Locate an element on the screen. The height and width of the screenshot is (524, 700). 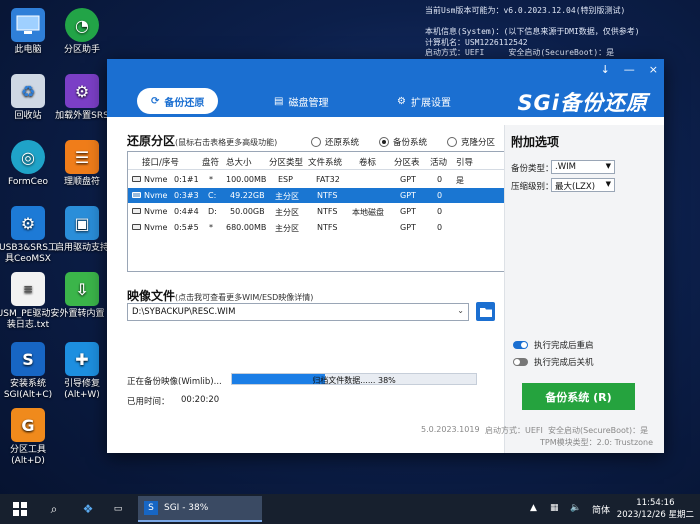
tab-disk-manage: ▤ 磁盘管理 is located at coordinates (301, 101).